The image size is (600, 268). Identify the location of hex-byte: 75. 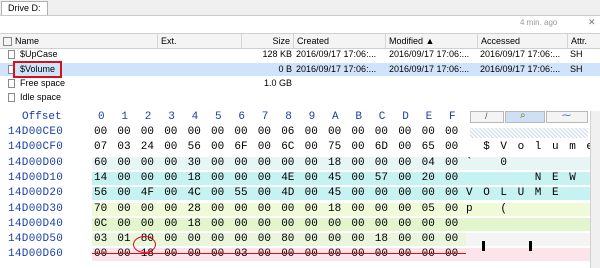
(334, 147).